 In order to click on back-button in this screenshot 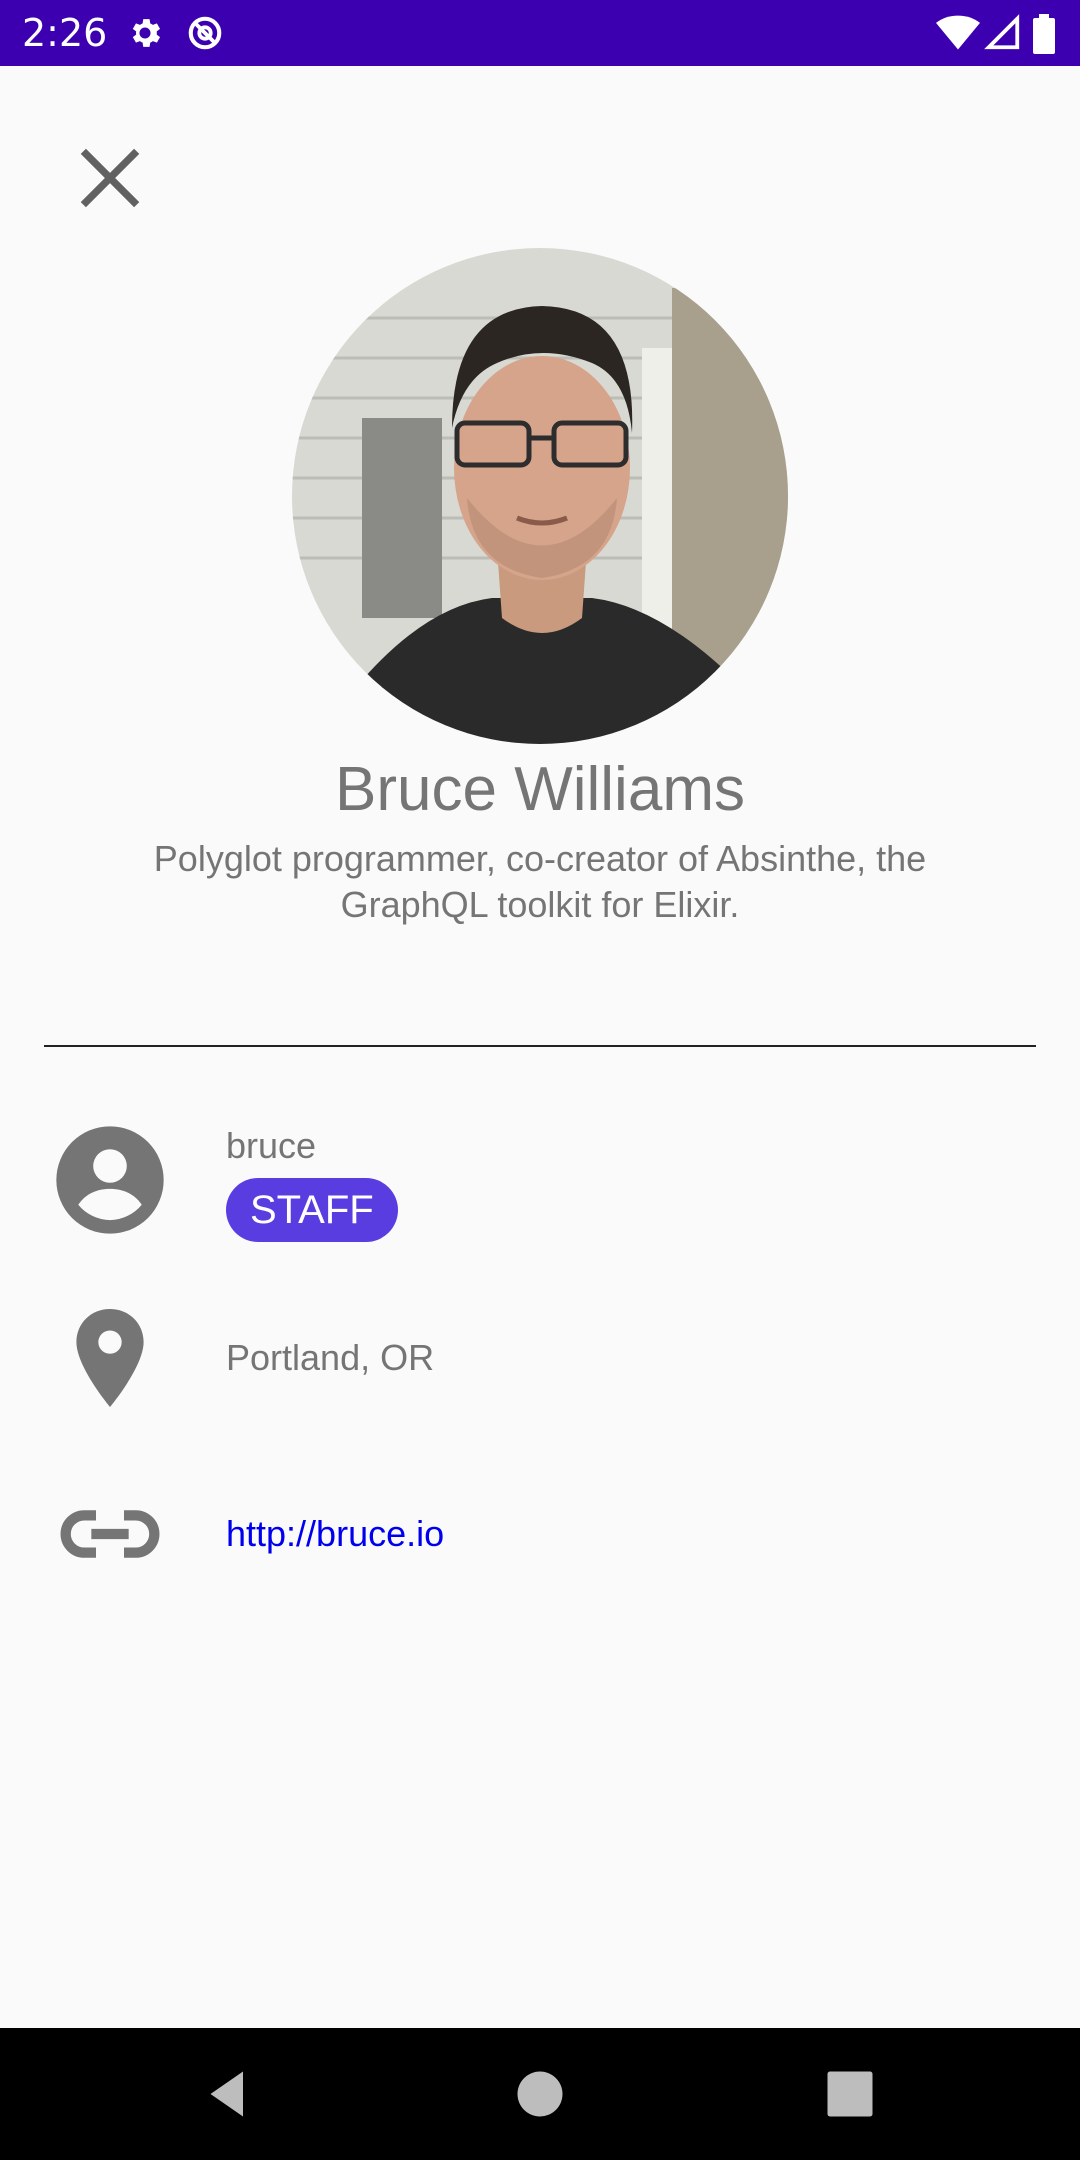, I will do `click(228, 2094)`.